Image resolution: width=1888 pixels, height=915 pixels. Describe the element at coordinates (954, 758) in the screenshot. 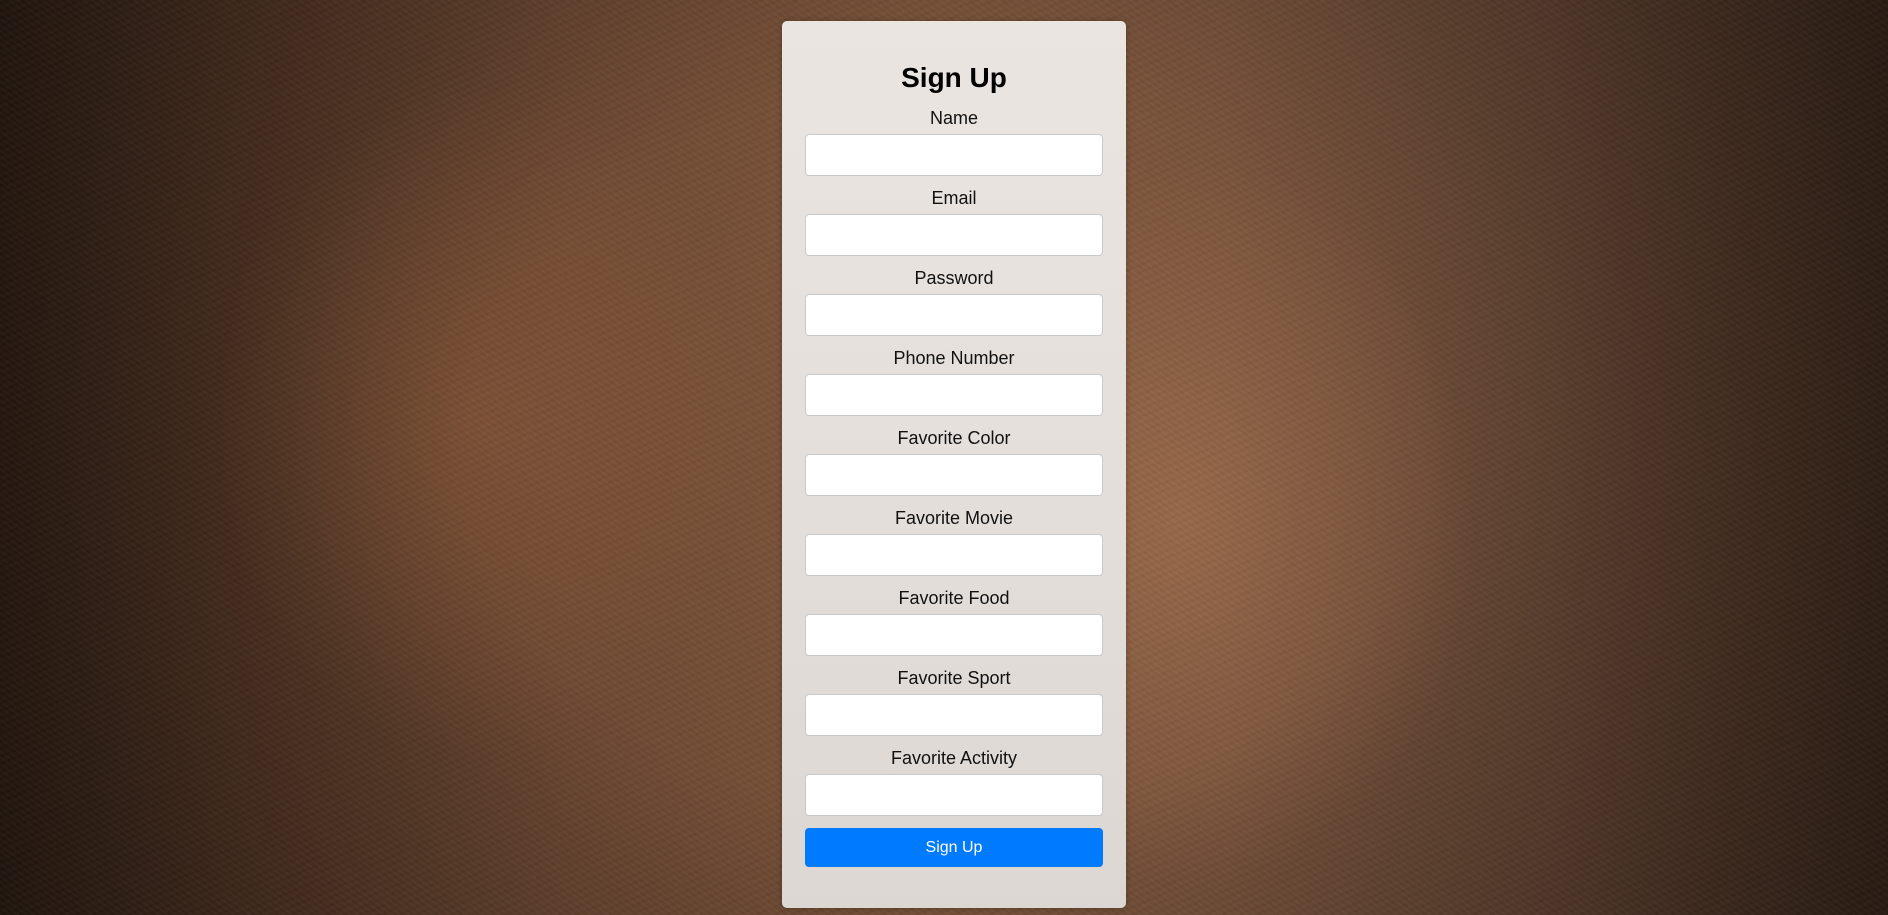

I see `favorite-activity-label: Favorite Activity` at that location.